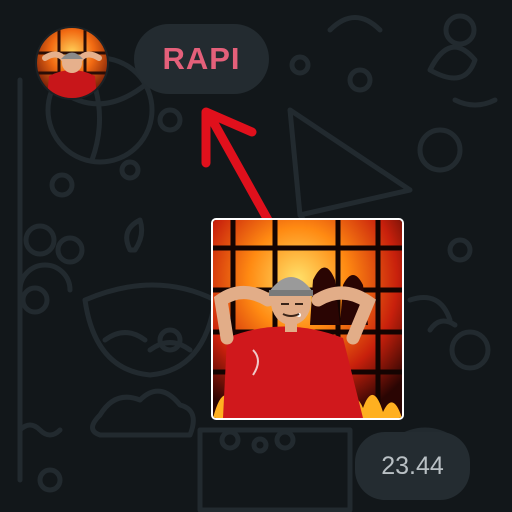 The width and height of the screenshot is (512, 512). I want to click on message-time: 23.44, so click(412, 465).